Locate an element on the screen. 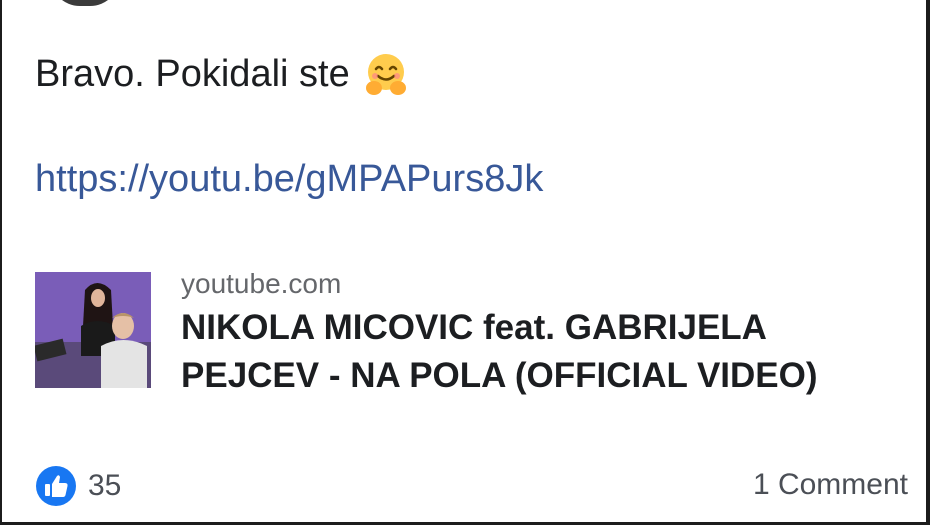 This screenshot has height=525, width=930. like-count: 35 is located at coordinates (105, 485).